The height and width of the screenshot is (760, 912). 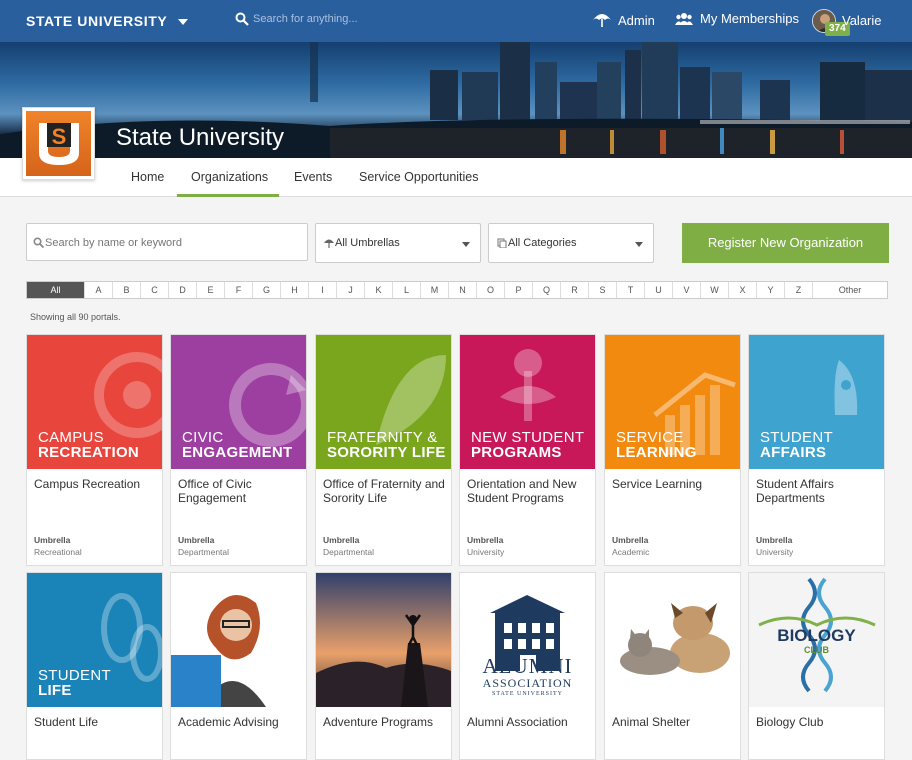 What do you see at coordinates (687, 290) in the screenshot?
I see `alphabet-filter-v: V` at bounding box center [687, 290].